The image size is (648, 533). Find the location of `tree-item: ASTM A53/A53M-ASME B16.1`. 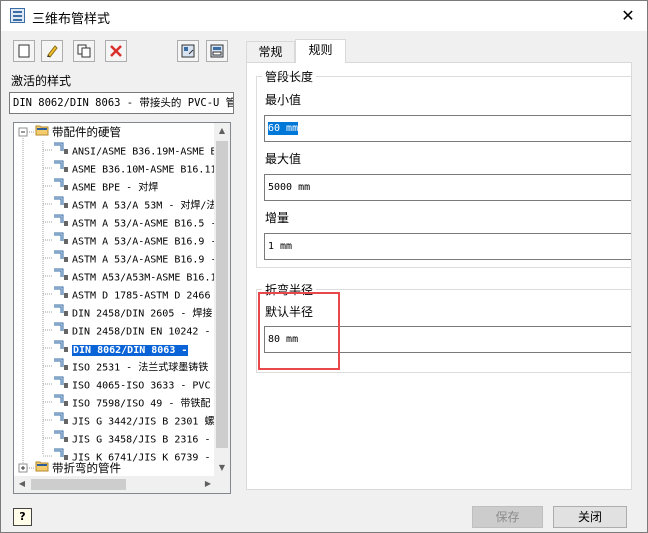

tree-item: ASTM A53/A53M-ASME B16.1 is located at coordinates (134, 276).